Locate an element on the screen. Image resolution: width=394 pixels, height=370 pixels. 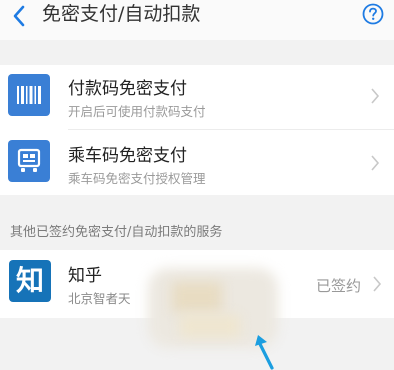
header-bar: 免密支付/自动扣款 is located at coordinates (197, 20).